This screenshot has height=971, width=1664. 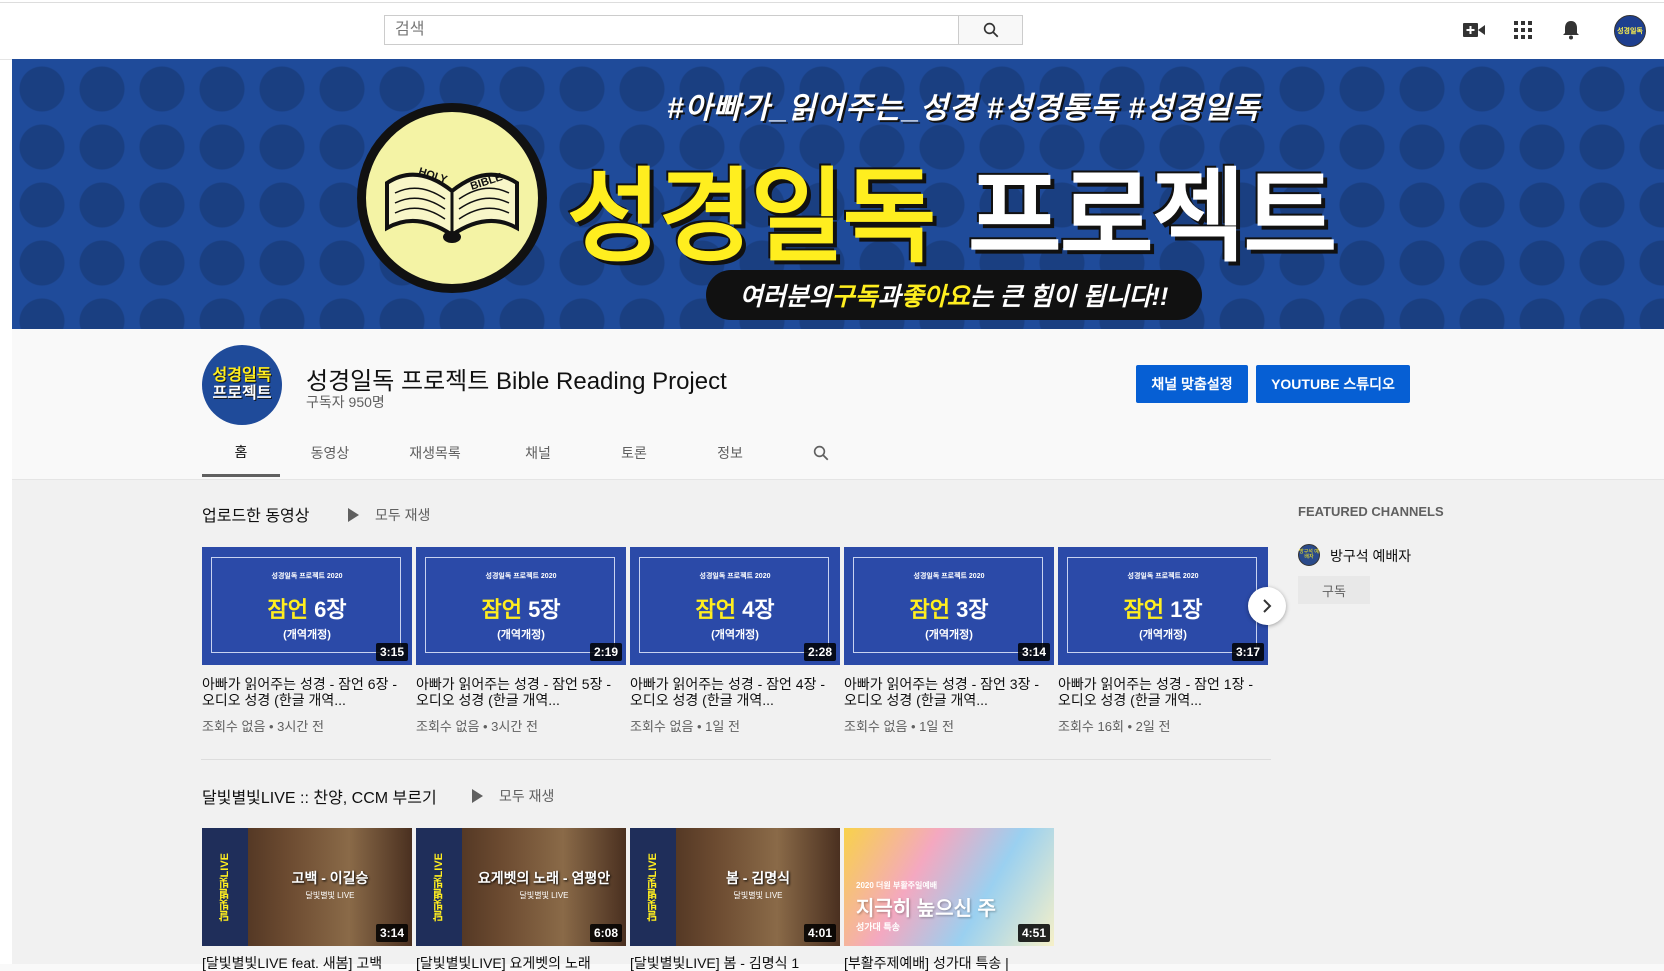 I want to click on tab-channels: 채널, so click(x=538, y=453).